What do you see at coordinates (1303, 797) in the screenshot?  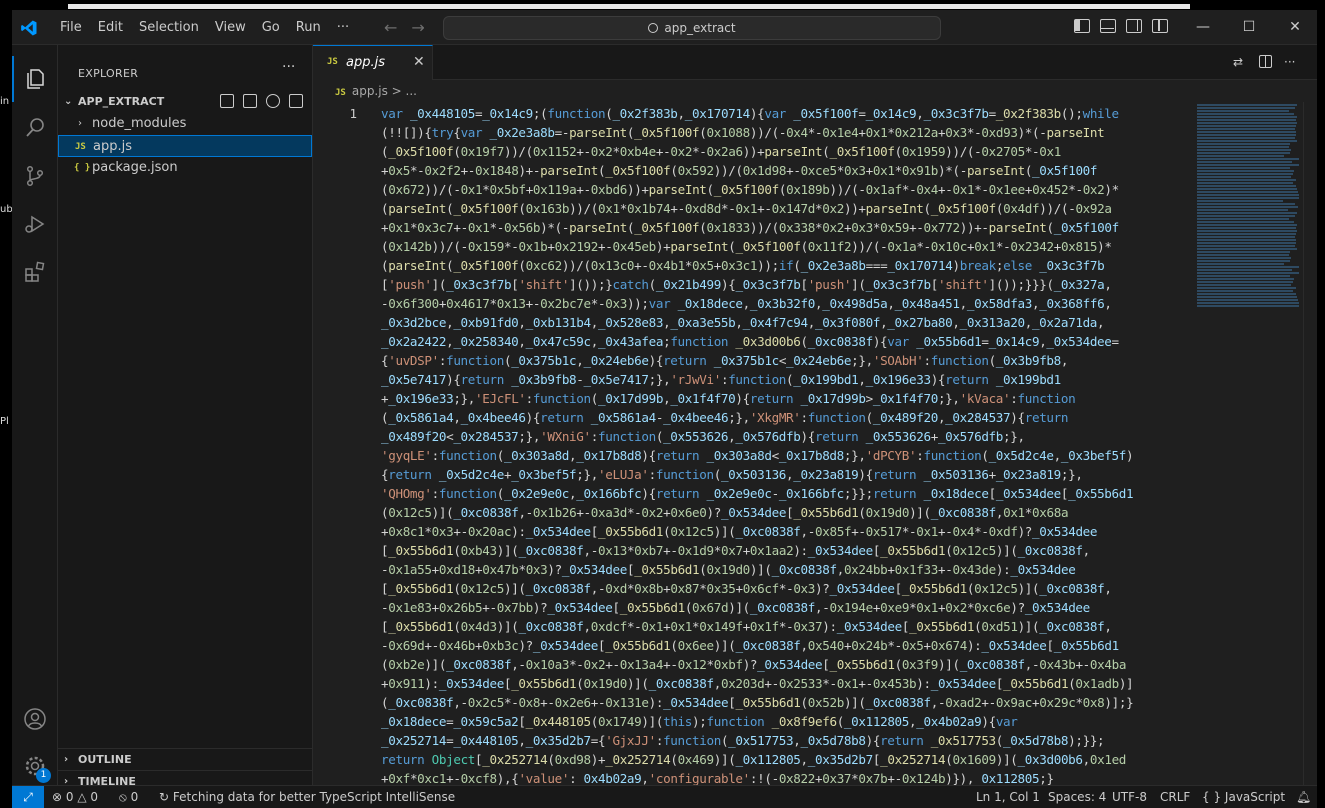 I see `notifications-bell-icon: 🔔︎` at bounding box center [1303, 797].